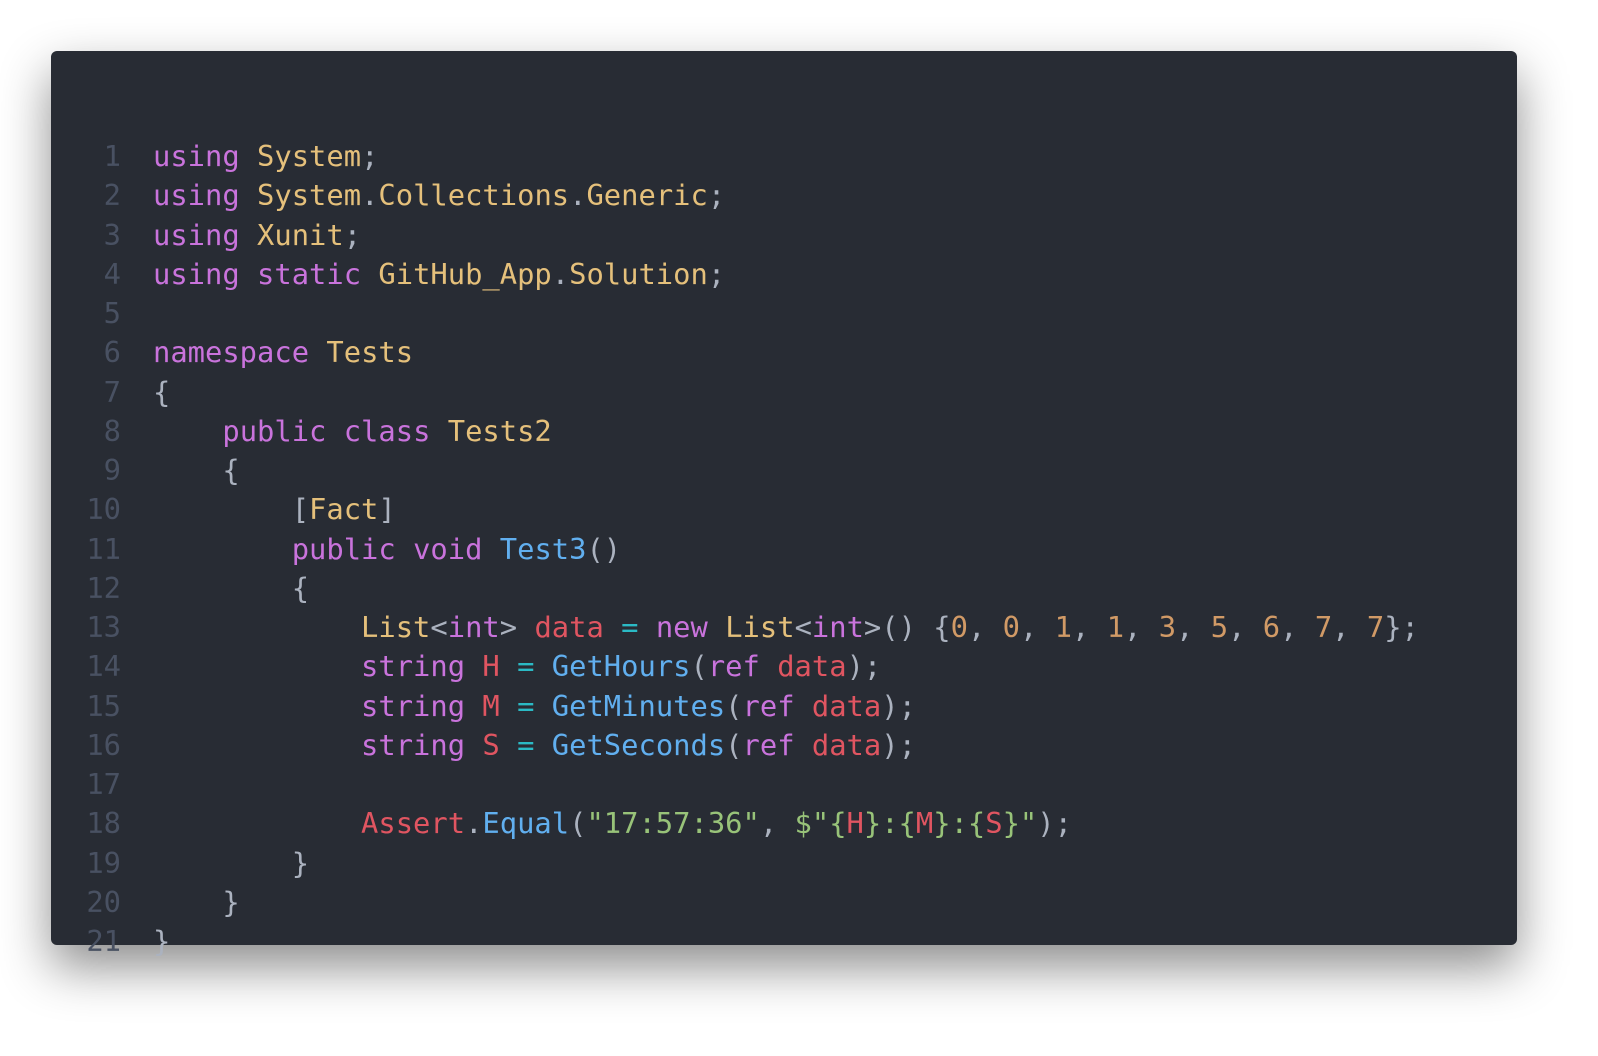  Describe the element at coordinates (103, 587) in the screenshot. I see `line-number: 12` at that location.